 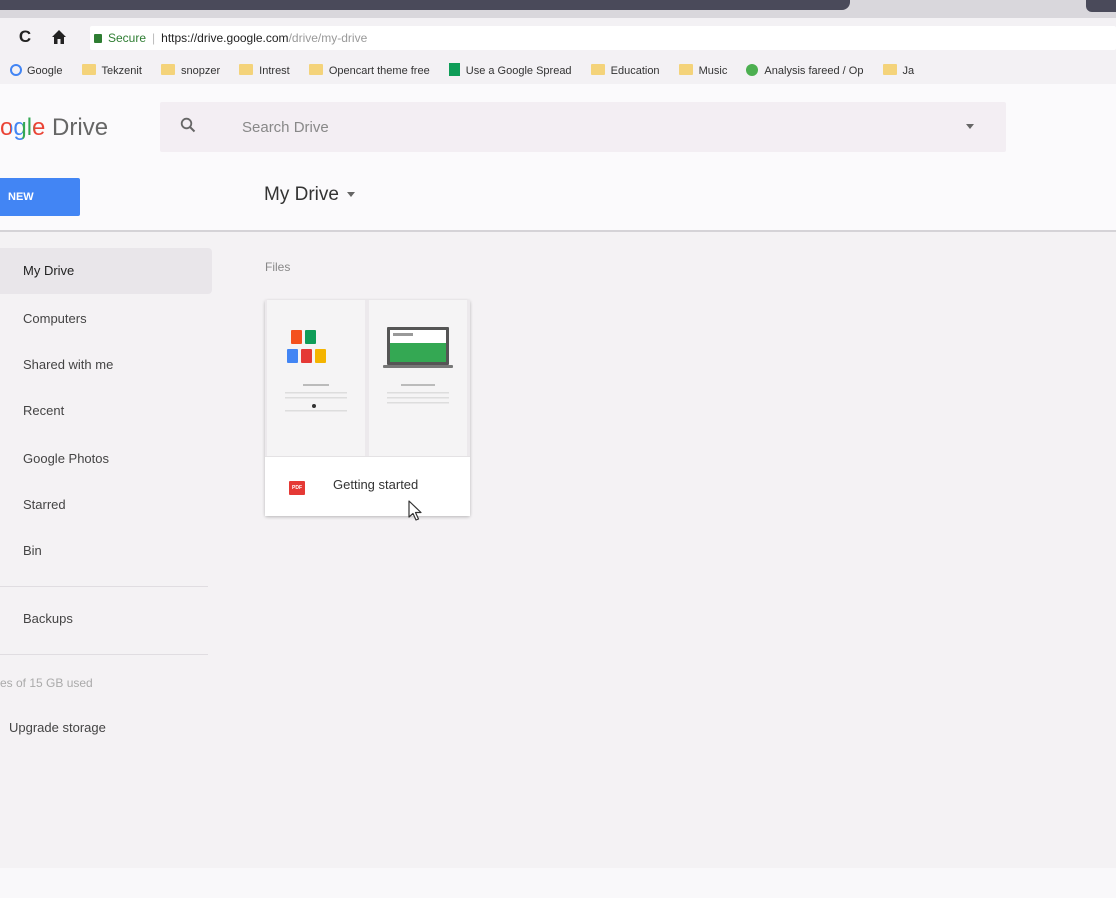 I want to click on bookmark-education: Education, so click(x=625, y=71).